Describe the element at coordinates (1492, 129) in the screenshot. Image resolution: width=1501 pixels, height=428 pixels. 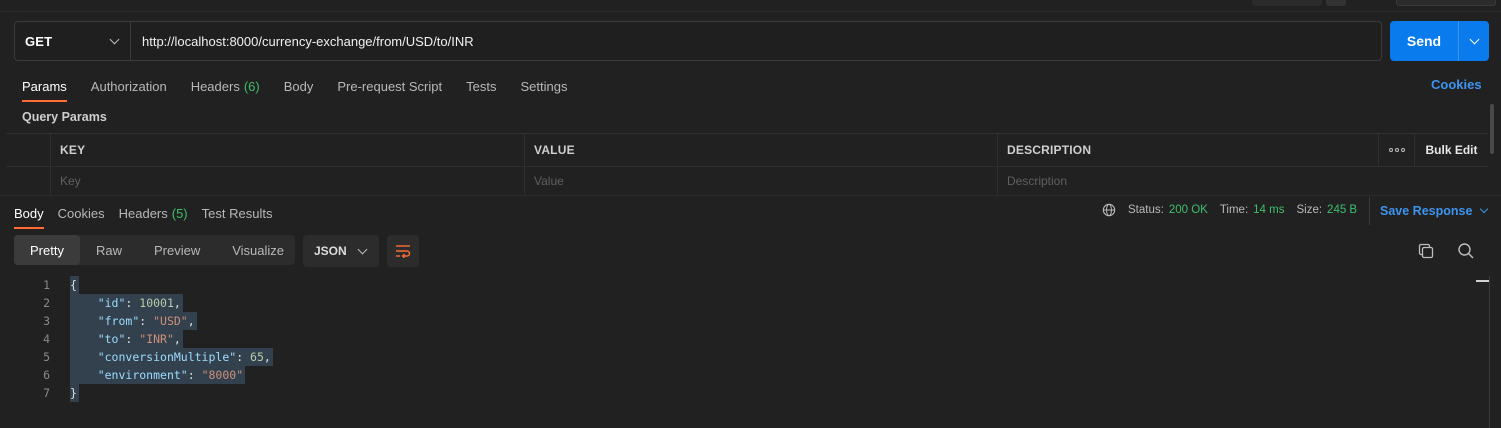
I see `request-pane-scrollbar` at that location.